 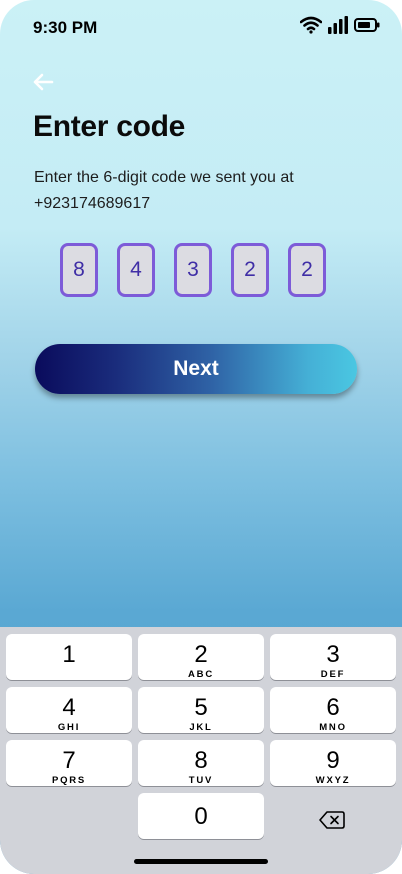 I want to click on key-9: 9 WXYZ, so click(x=333, y=763).